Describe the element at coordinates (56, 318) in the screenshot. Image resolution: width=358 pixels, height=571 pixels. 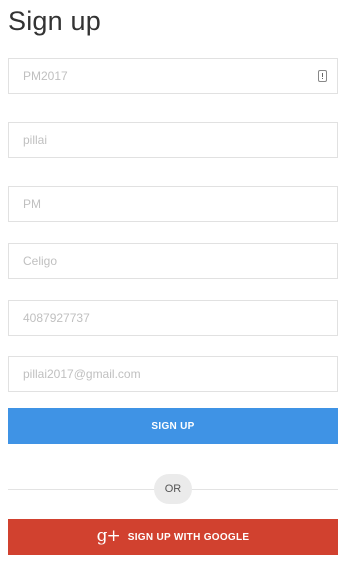
I see `phone-value: 4087927737` at that location.